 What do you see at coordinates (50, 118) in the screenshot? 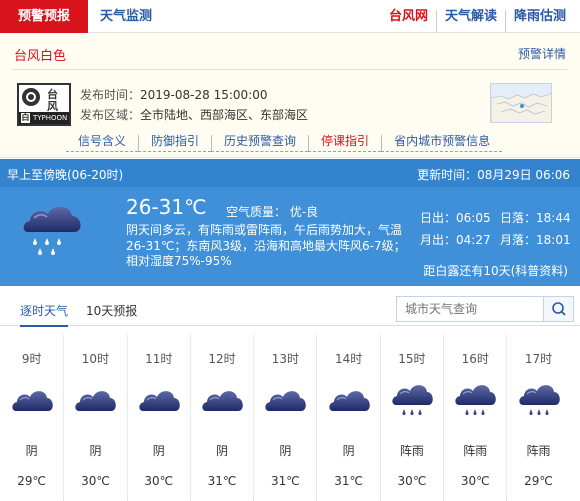
I see `signal-en-label: TYPHOON` at bounding box center [50, 118].